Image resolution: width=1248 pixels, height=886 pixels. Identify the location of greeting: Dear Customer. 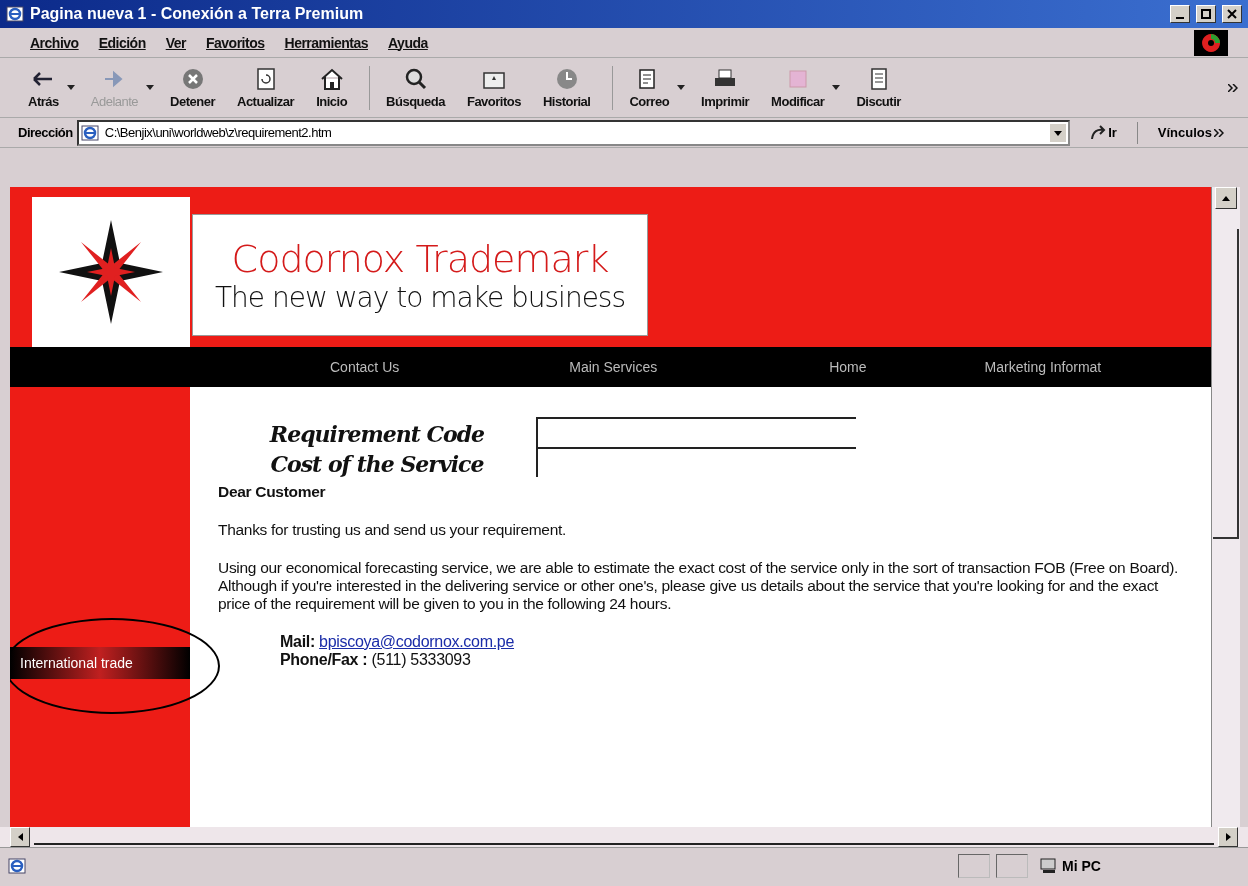
(272, 492).